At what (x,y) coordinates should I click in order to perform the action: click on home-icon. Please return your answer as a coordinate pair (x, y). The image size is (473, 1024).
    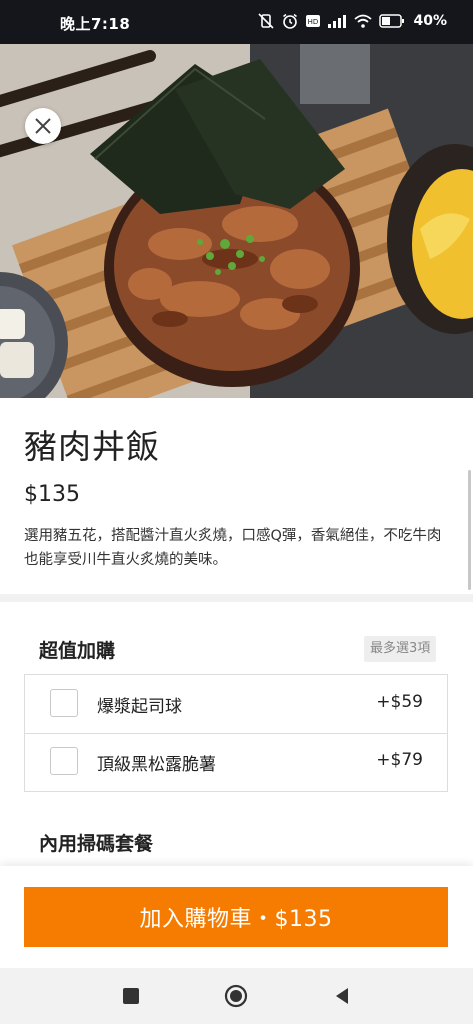
    Looking at the image, I should click on (236, 996).